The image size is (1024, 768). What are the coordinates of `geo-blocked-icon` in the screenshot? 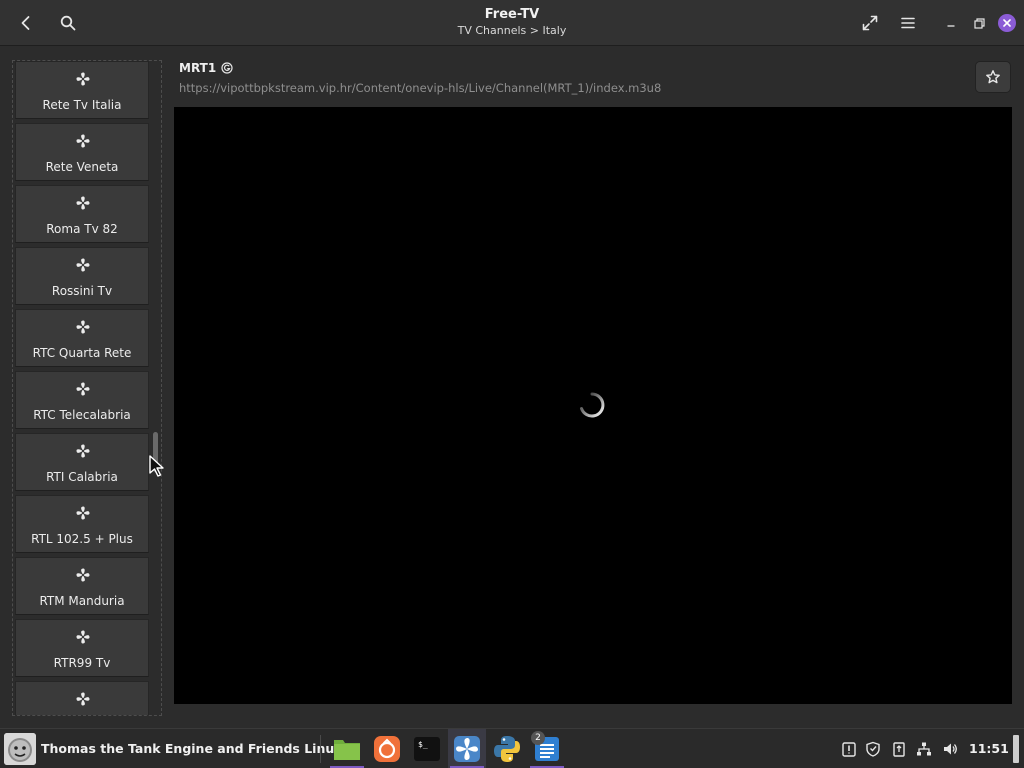 It's located at (227, 68).